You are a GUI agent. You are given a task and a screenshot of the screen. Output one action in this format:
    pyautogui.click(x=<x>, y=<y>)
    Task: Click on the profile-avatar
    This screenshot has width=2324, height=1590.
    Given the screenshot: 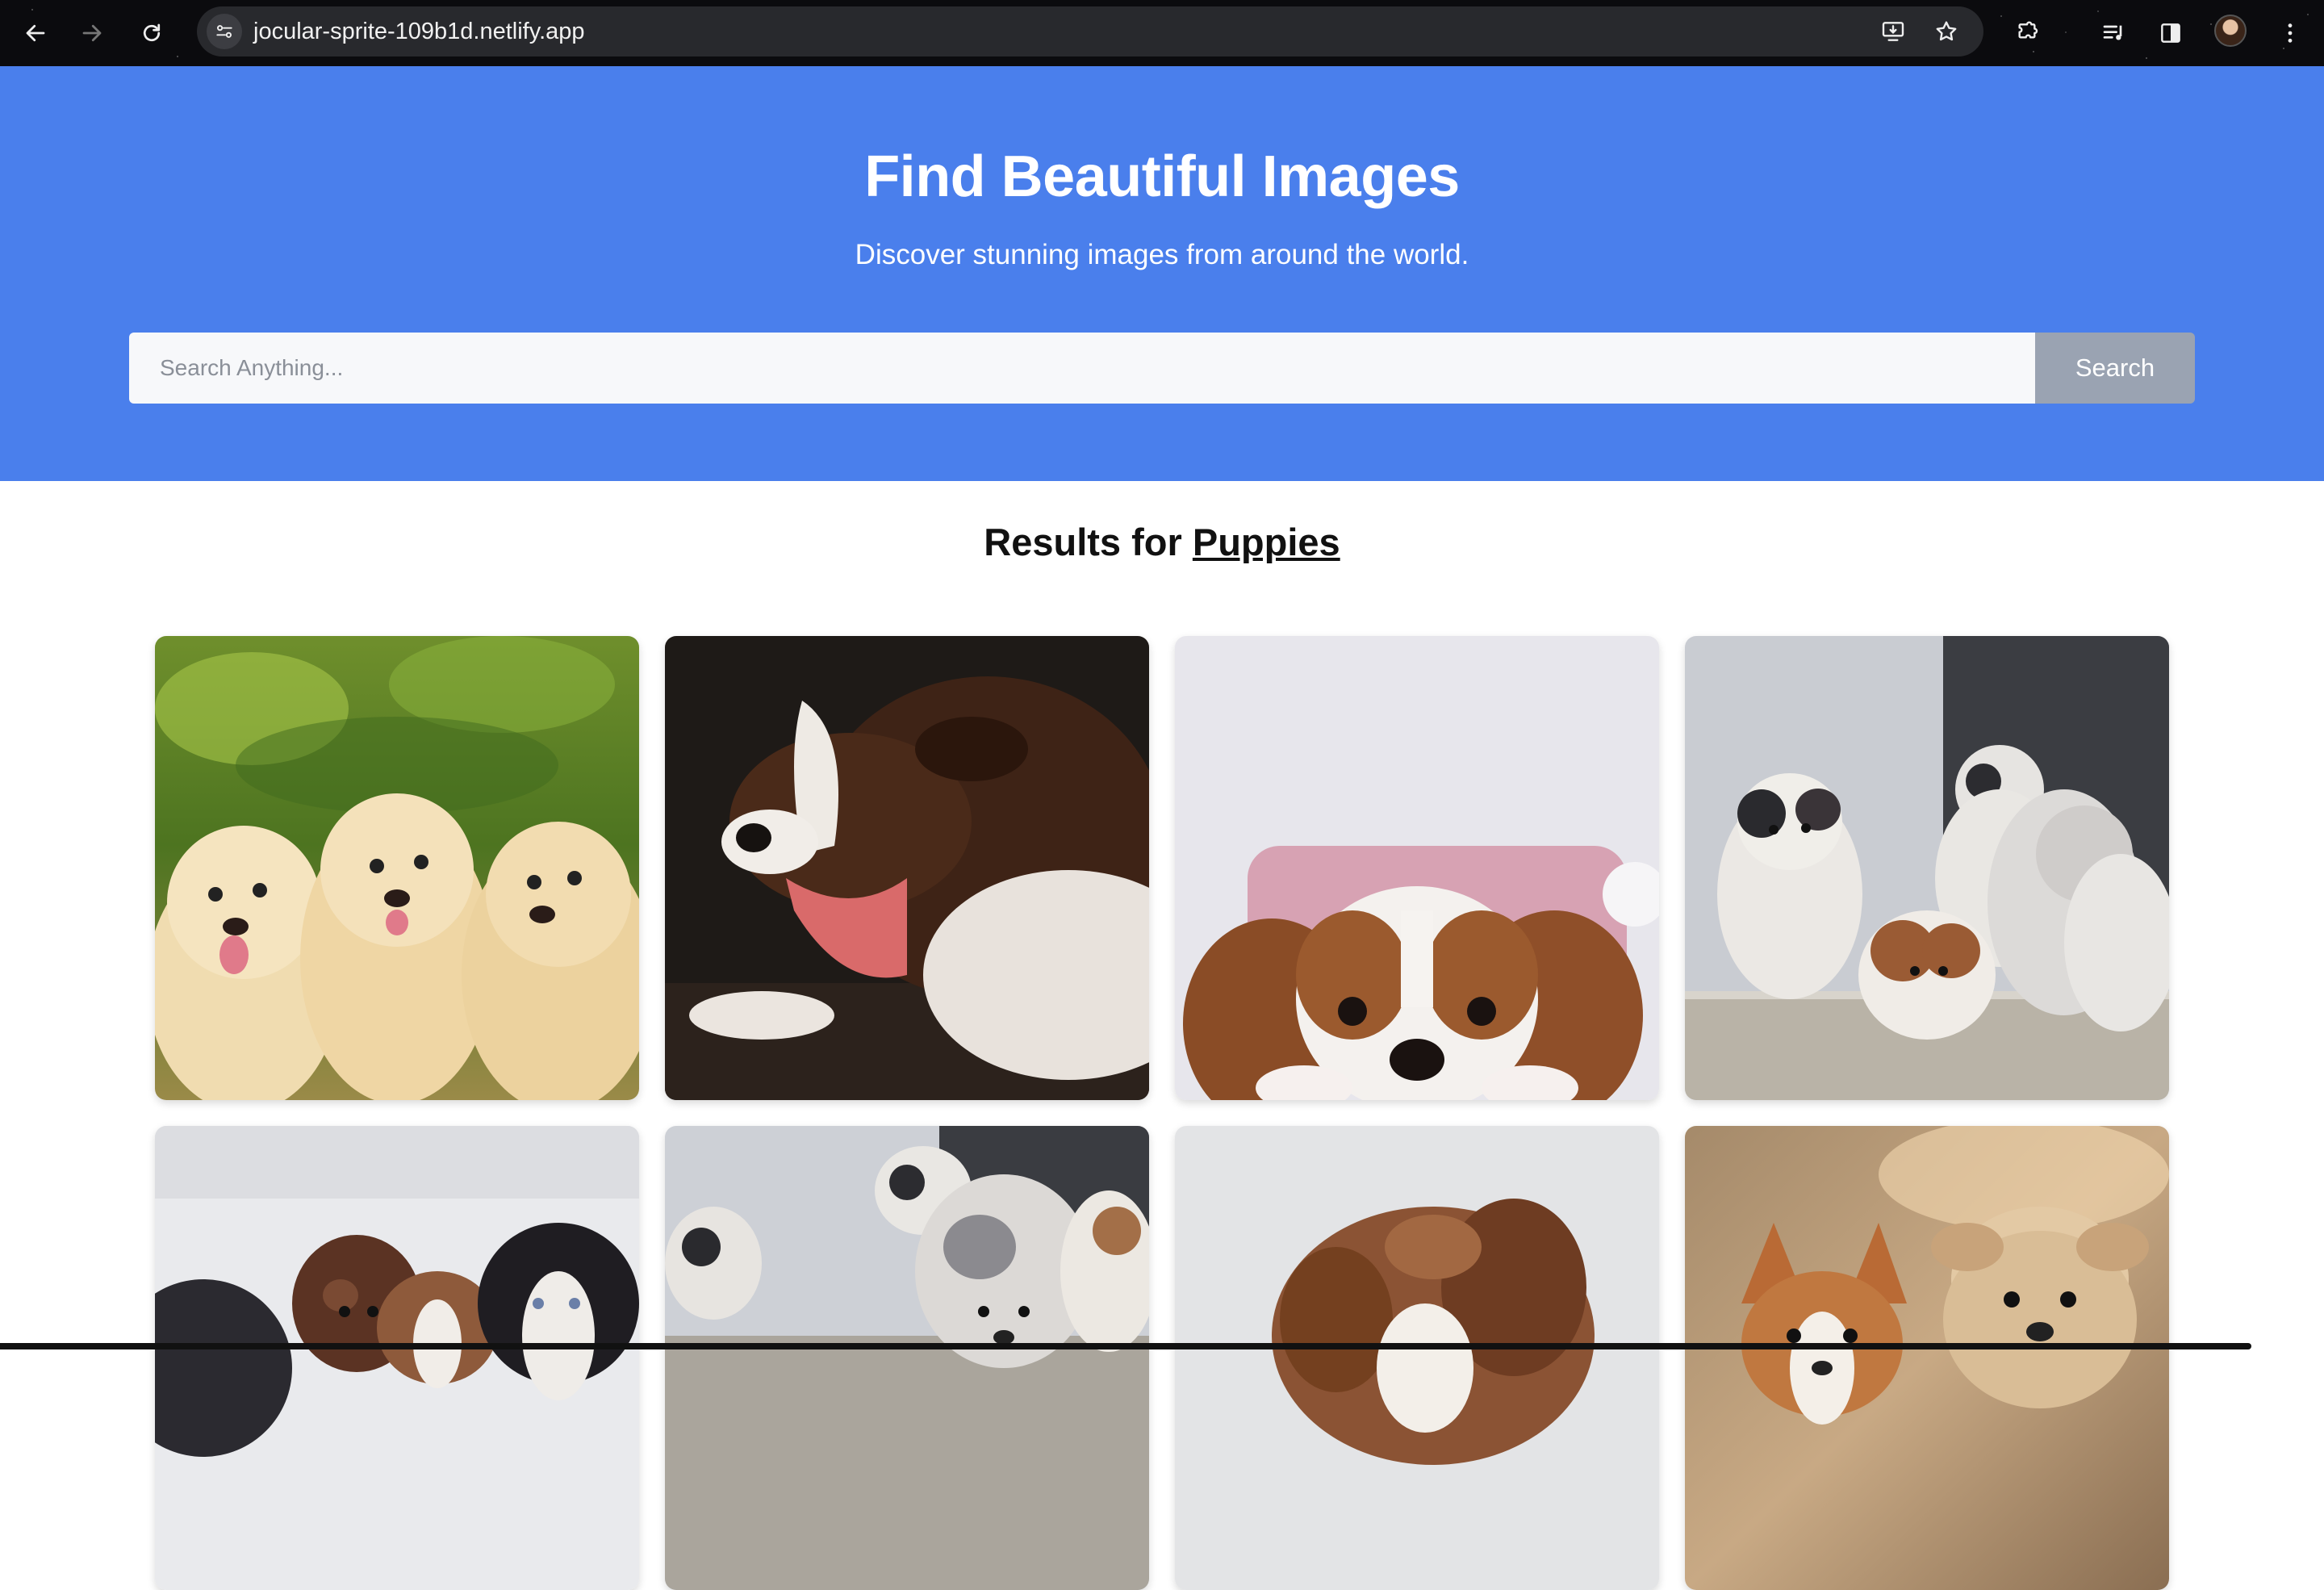 What is the action you would take?
    pyautogui.click(x=2230, y=31)
    